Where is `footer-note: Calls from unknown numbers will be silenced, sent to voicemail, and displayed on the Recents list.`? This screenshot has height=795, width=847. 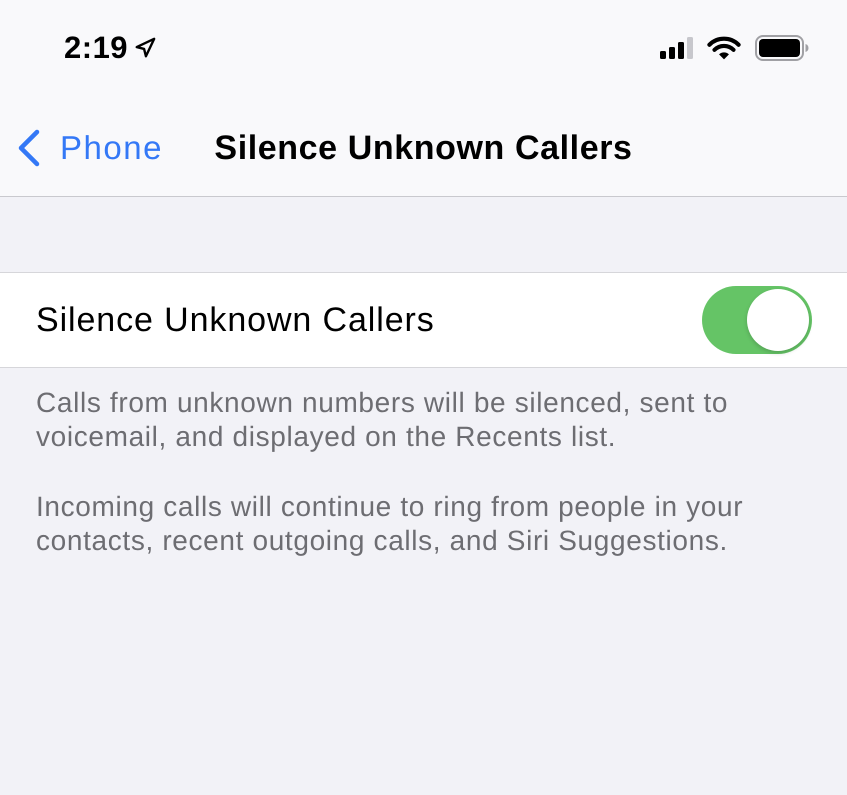 footer-note: Calls from unknown numbers will be silenced, sent to voicemail, and displayed on the Recents list. is located at coordinates (383, 420).